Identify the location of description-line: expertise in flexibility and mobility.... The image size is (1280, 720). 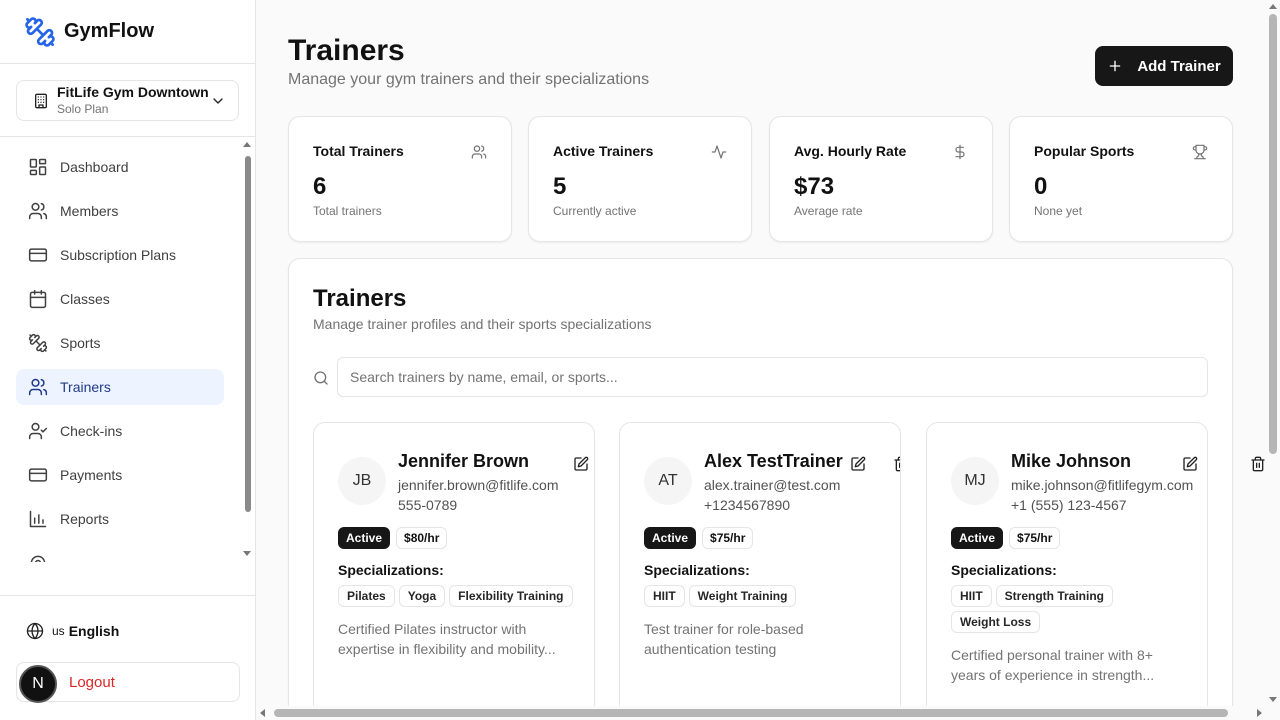
(447, 649).